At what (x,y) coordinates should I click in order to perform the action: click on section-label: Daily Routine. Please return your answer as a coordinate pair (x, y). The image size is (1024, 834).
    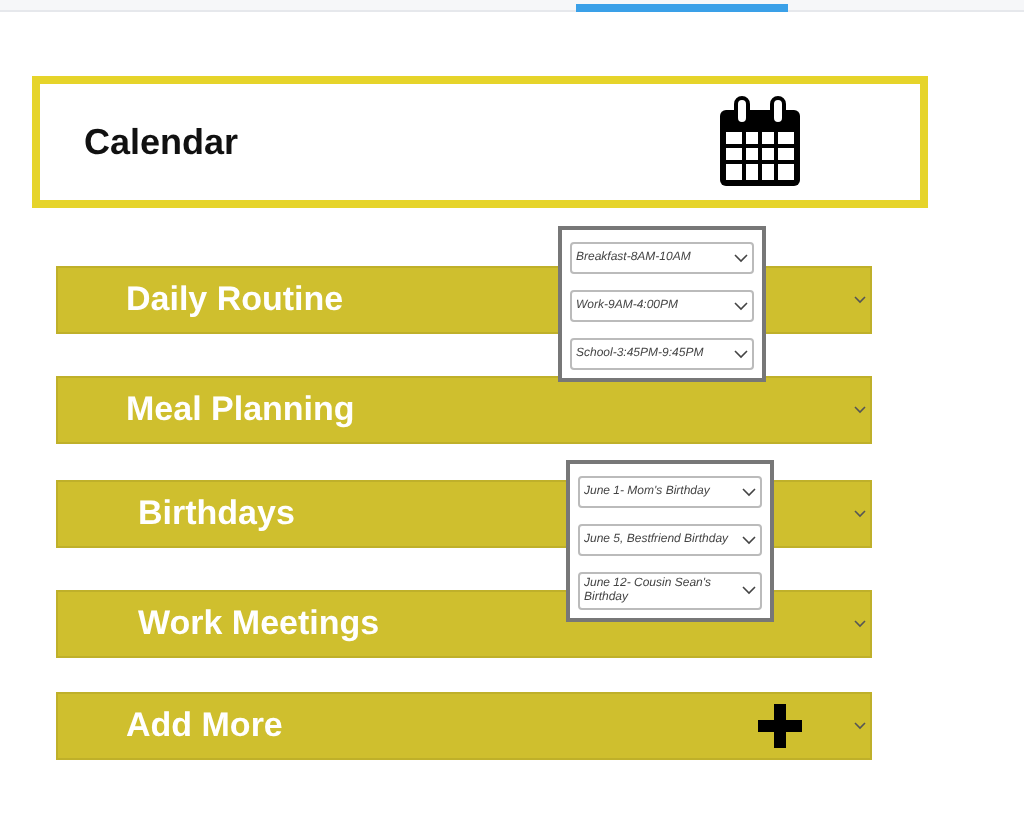
    Looking at the image, I should click on (235, 300).